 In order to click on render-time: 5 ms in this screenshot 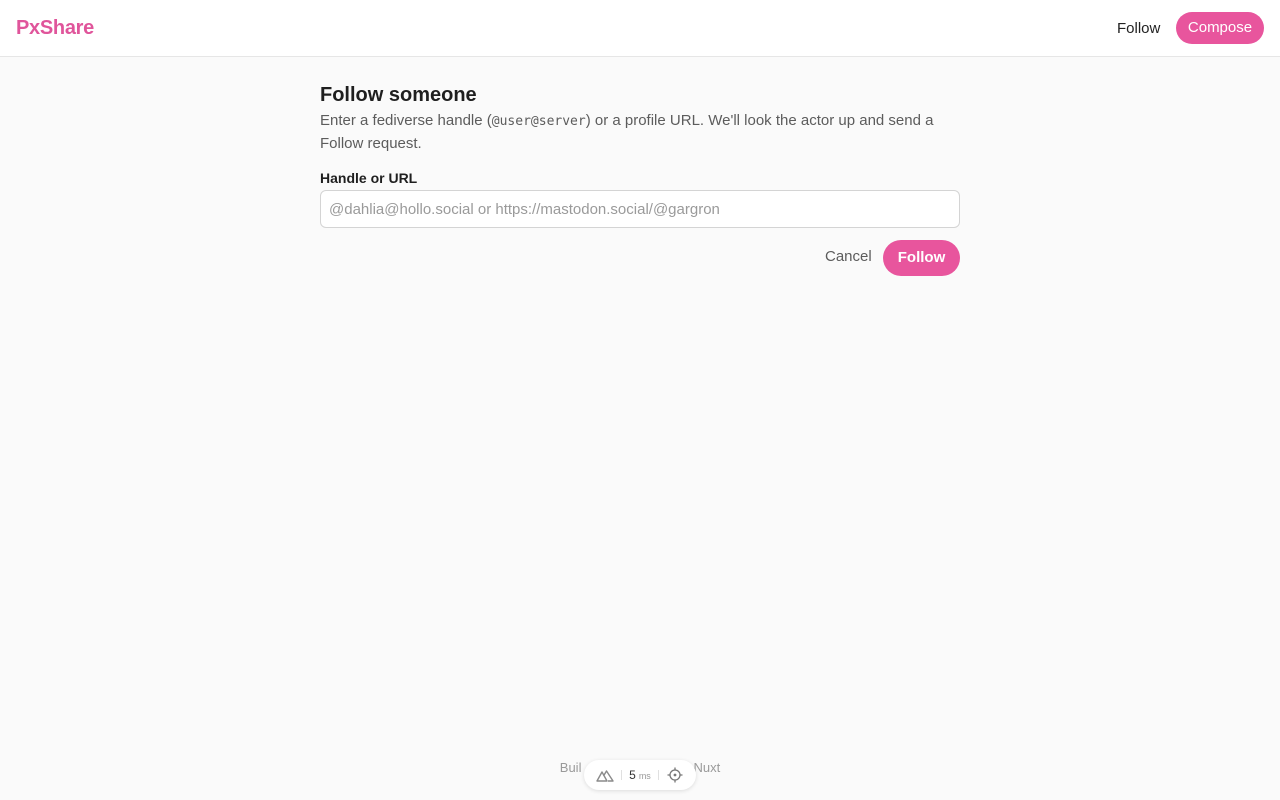, I will do `click(640, 775)`.